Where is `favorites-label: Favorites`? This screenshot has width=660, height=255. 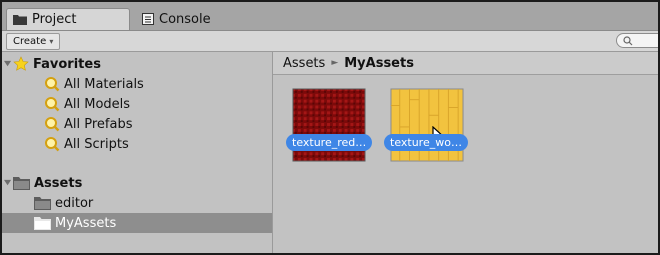
favorites-label: Favorites is located at coordinates (67, 64).